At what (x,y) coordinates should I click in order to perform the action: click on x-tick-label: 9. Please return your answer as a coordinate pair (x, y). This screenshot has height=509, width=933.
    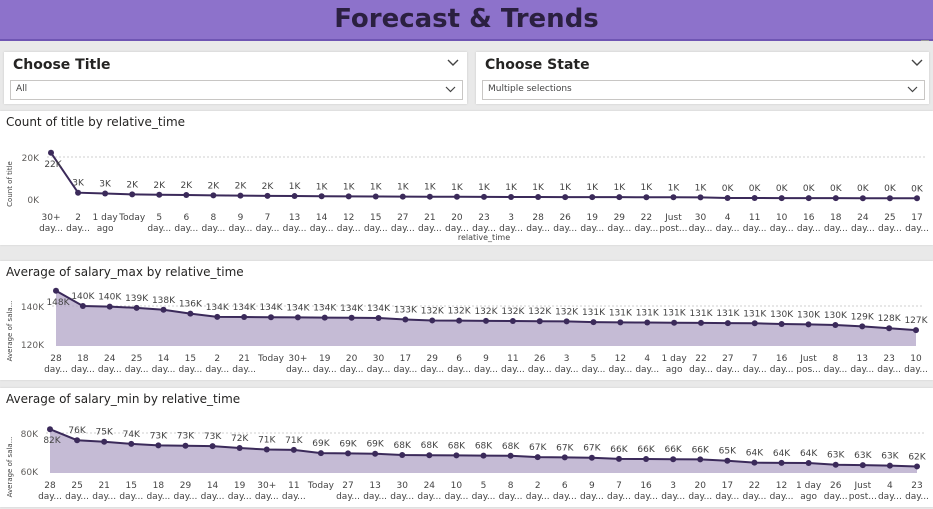
    Looking at the image, I should click on (486, 359).